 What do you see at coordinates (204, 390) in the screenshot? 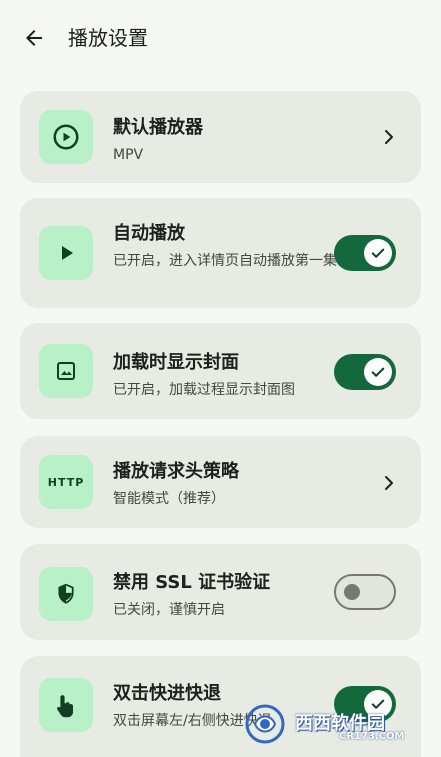
I see `setting-subtitle: 已开启，加载过程显示封面图` at bounding box center [204, 390].